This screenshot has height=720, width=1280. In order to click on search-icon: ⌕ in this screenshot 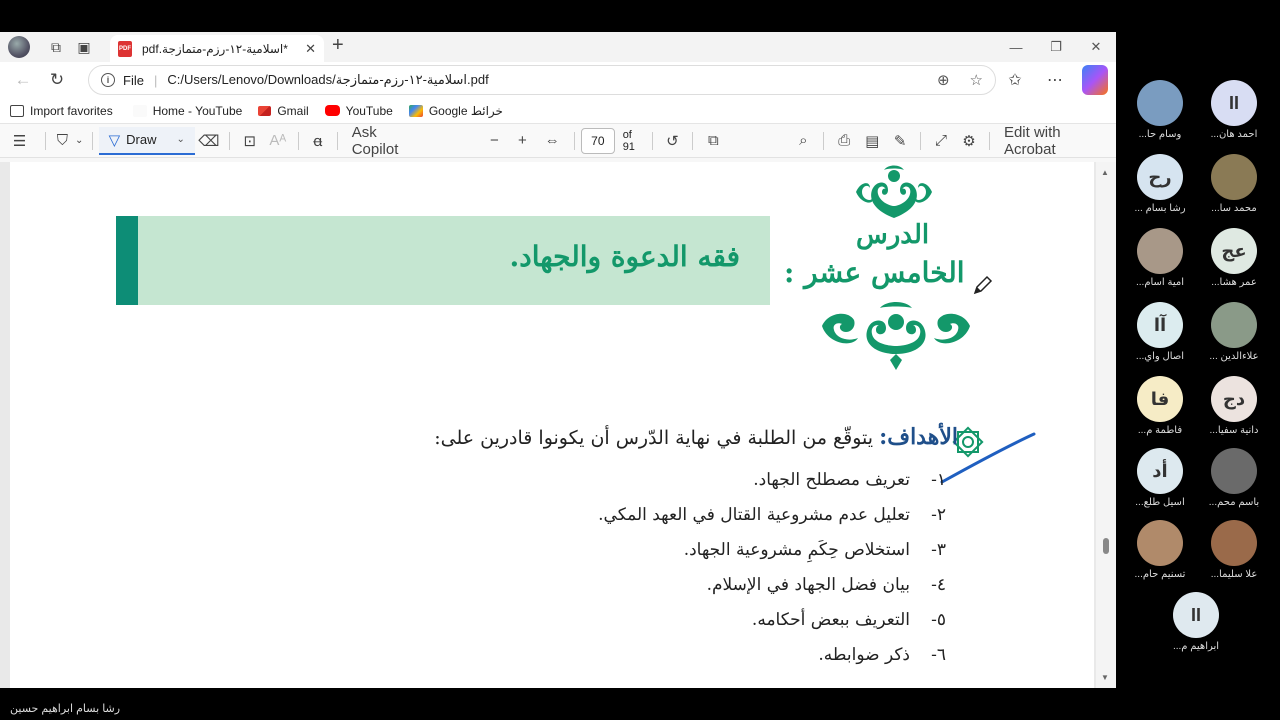, I will do `click(803, 141)`.